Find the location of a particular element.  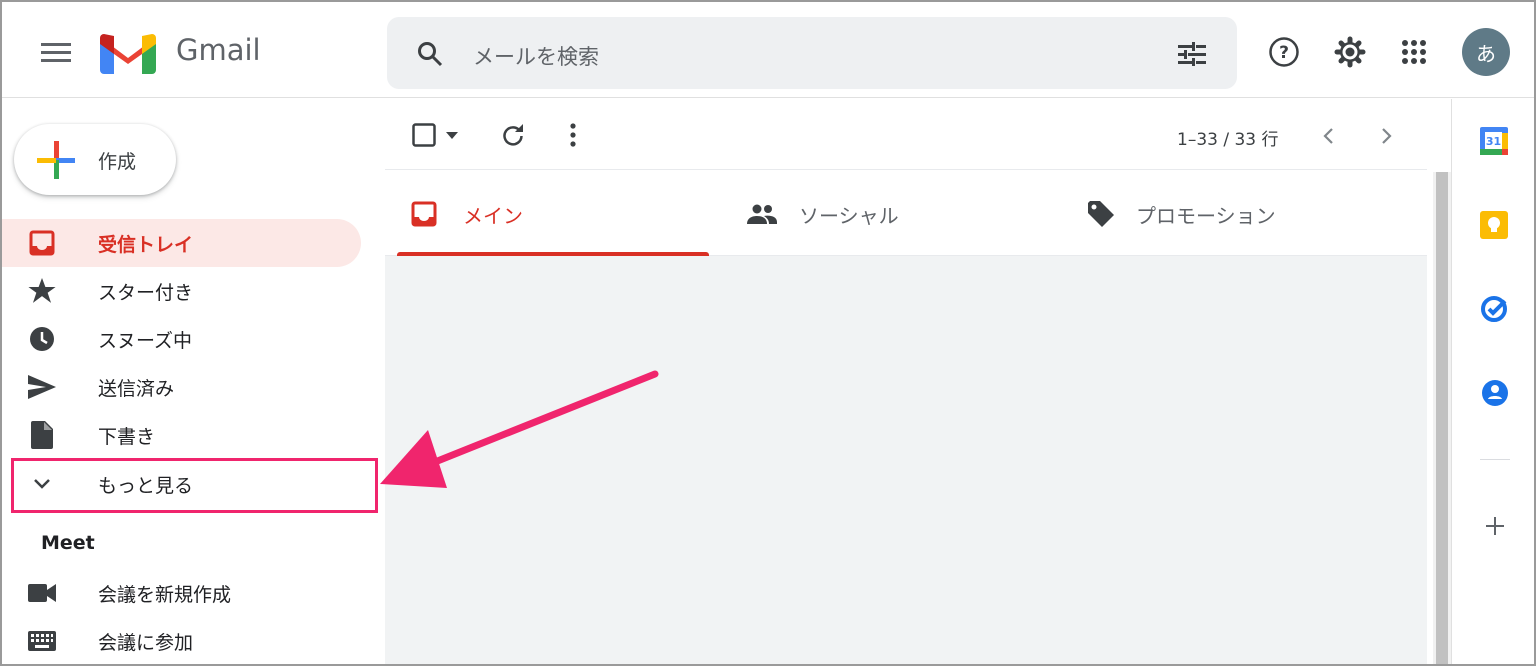

compose-button: 作成 is located at coordinates (95, 159).